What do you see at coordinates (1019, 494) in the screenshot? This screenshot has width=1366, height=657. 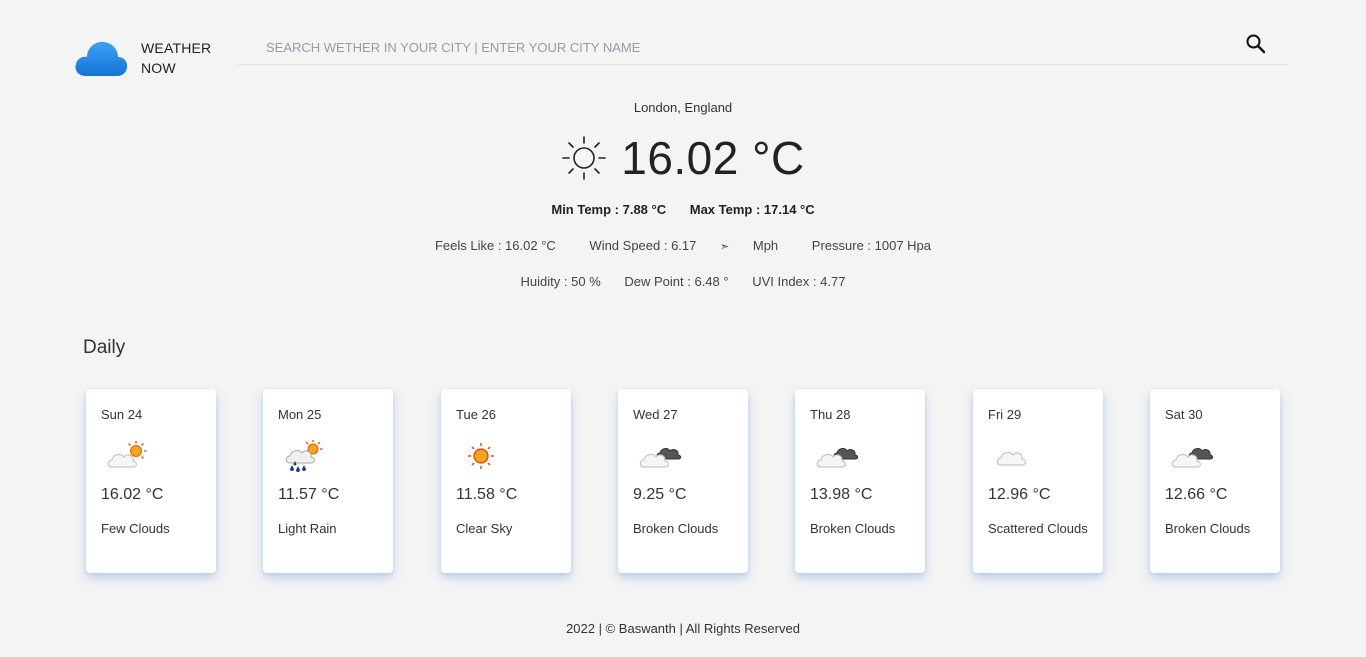 I see `forecast-temp: 12.96 °C` at bounding box center [1019, 494].